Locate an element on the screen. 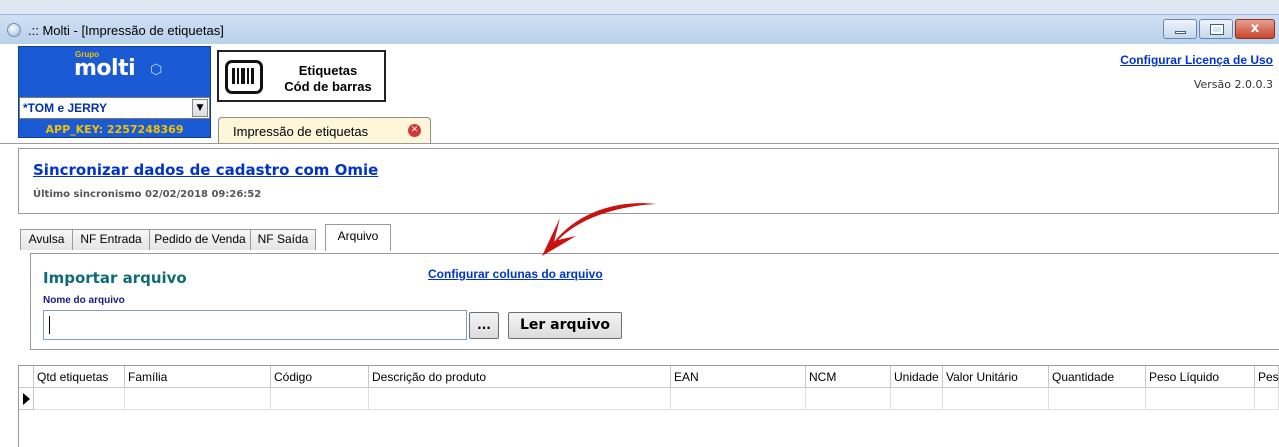  maximize-button is located at coordinates (1216, 29).